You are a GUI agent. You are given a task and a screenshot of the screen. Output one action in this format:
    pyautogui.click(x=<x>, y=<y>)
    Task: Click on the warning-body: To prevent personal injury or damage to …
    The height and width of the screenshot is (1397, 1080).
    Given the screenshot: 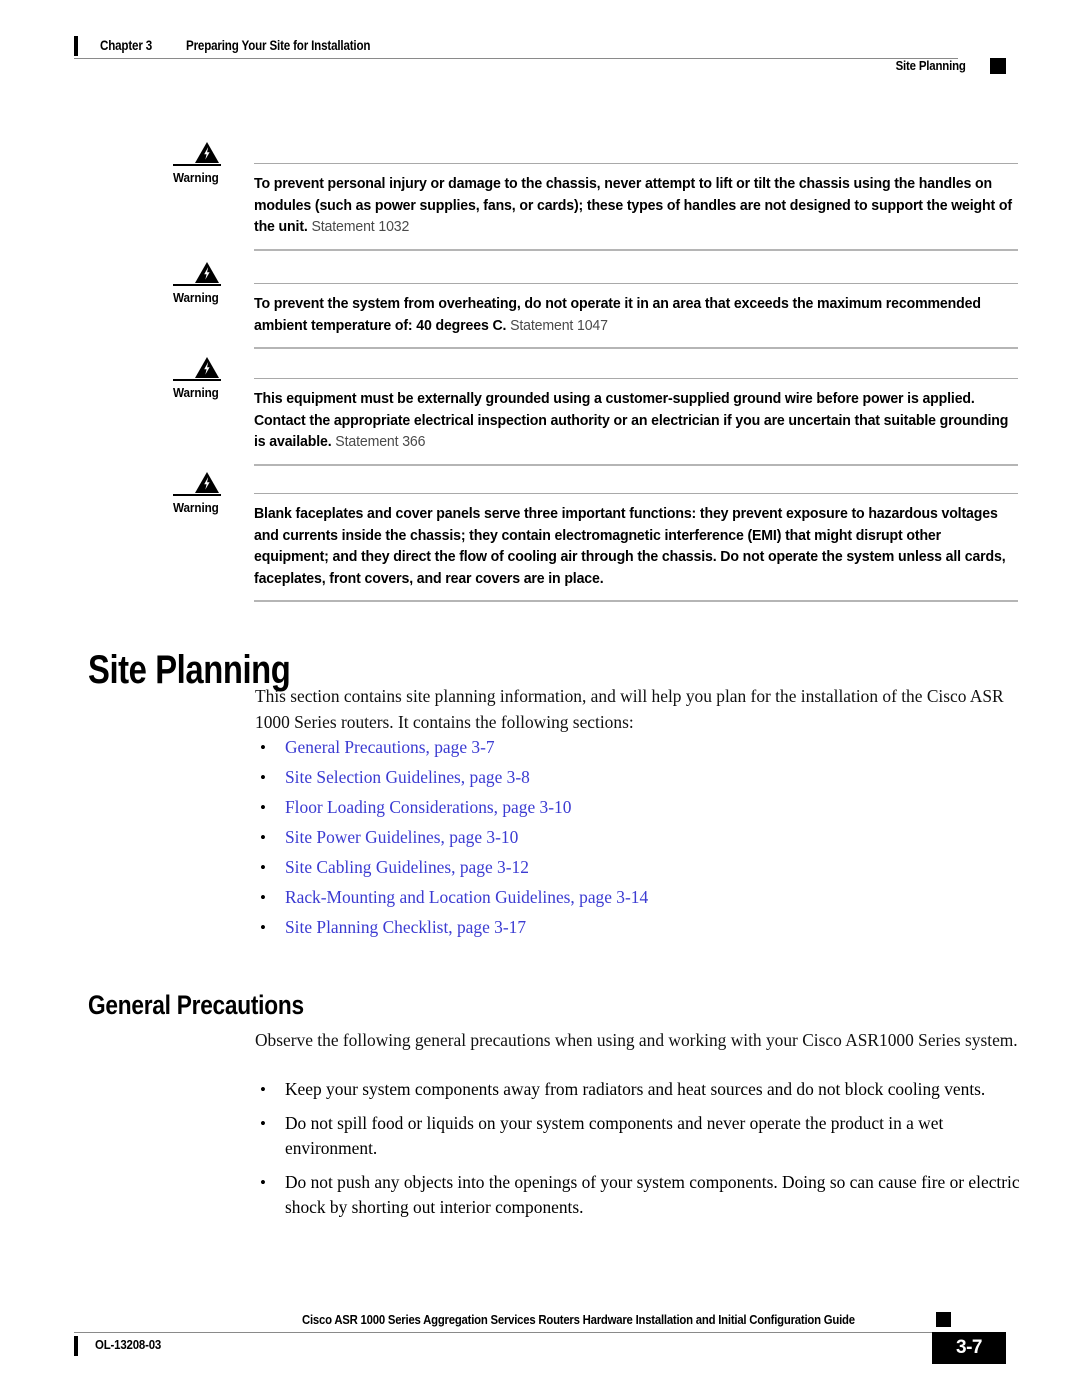 What is the action you would take?
    pyautogui.click(x=636, y=196)
    